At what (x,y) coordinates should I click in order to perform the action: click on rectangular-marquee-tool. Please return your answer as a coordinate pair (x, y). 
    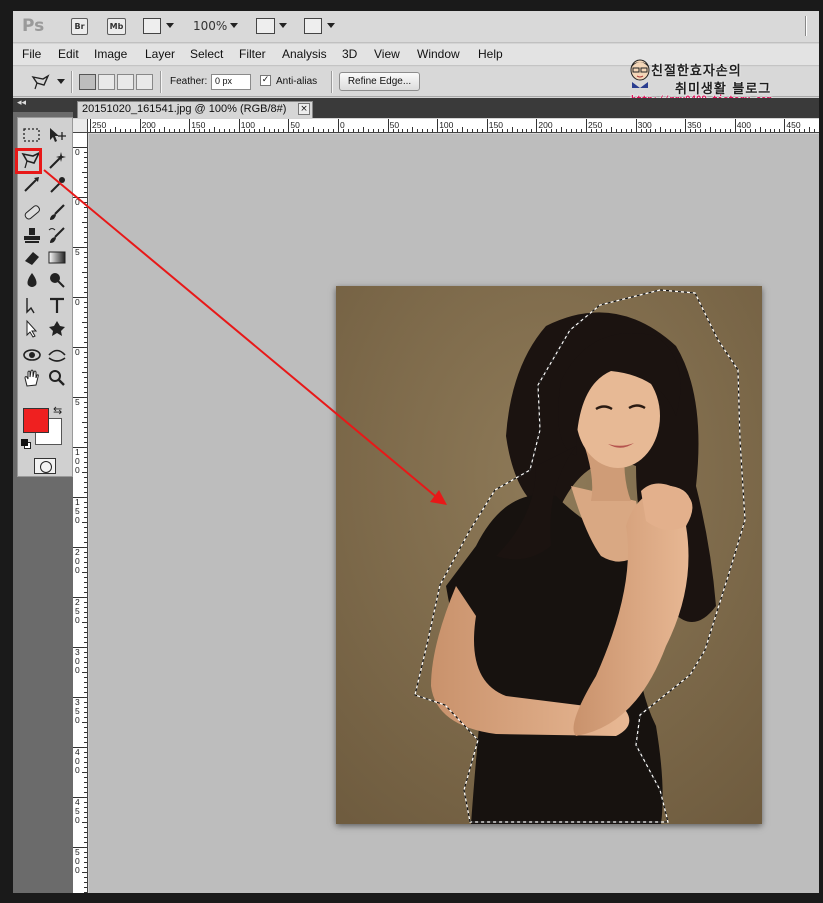
    Looking at the image, I should click on (32, 135).